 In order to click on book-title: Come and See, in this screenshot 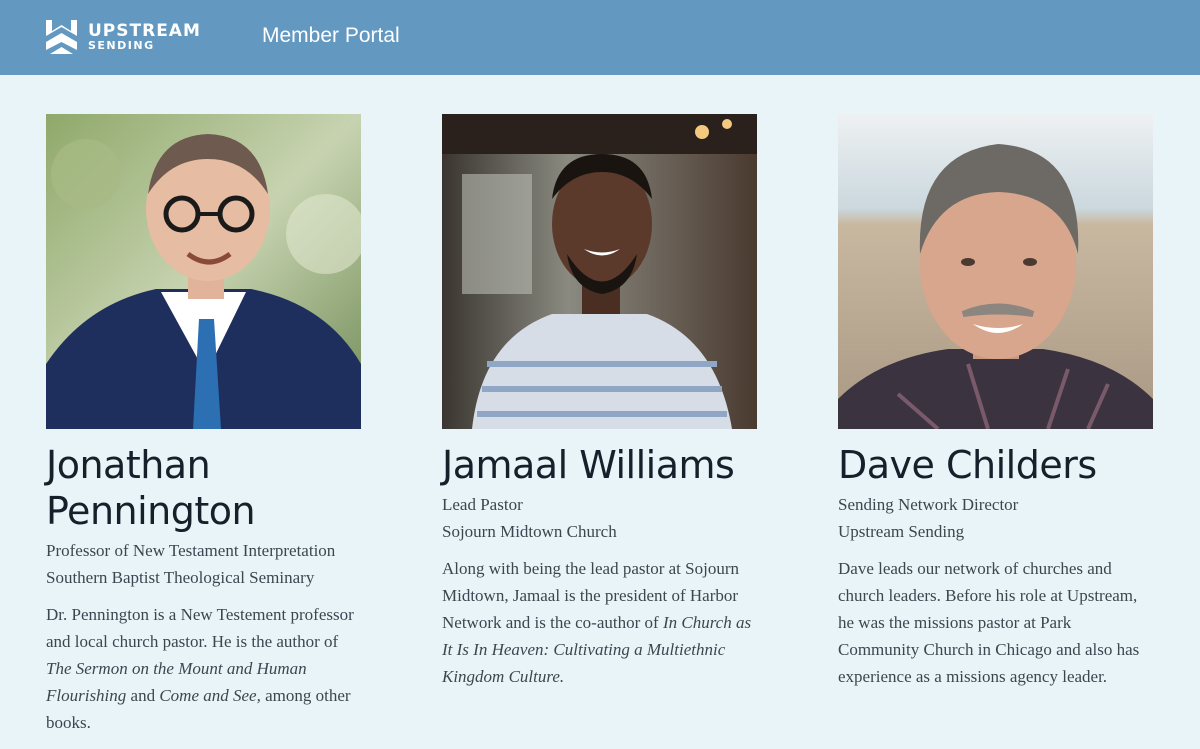, I will do `click(210, 695)`.